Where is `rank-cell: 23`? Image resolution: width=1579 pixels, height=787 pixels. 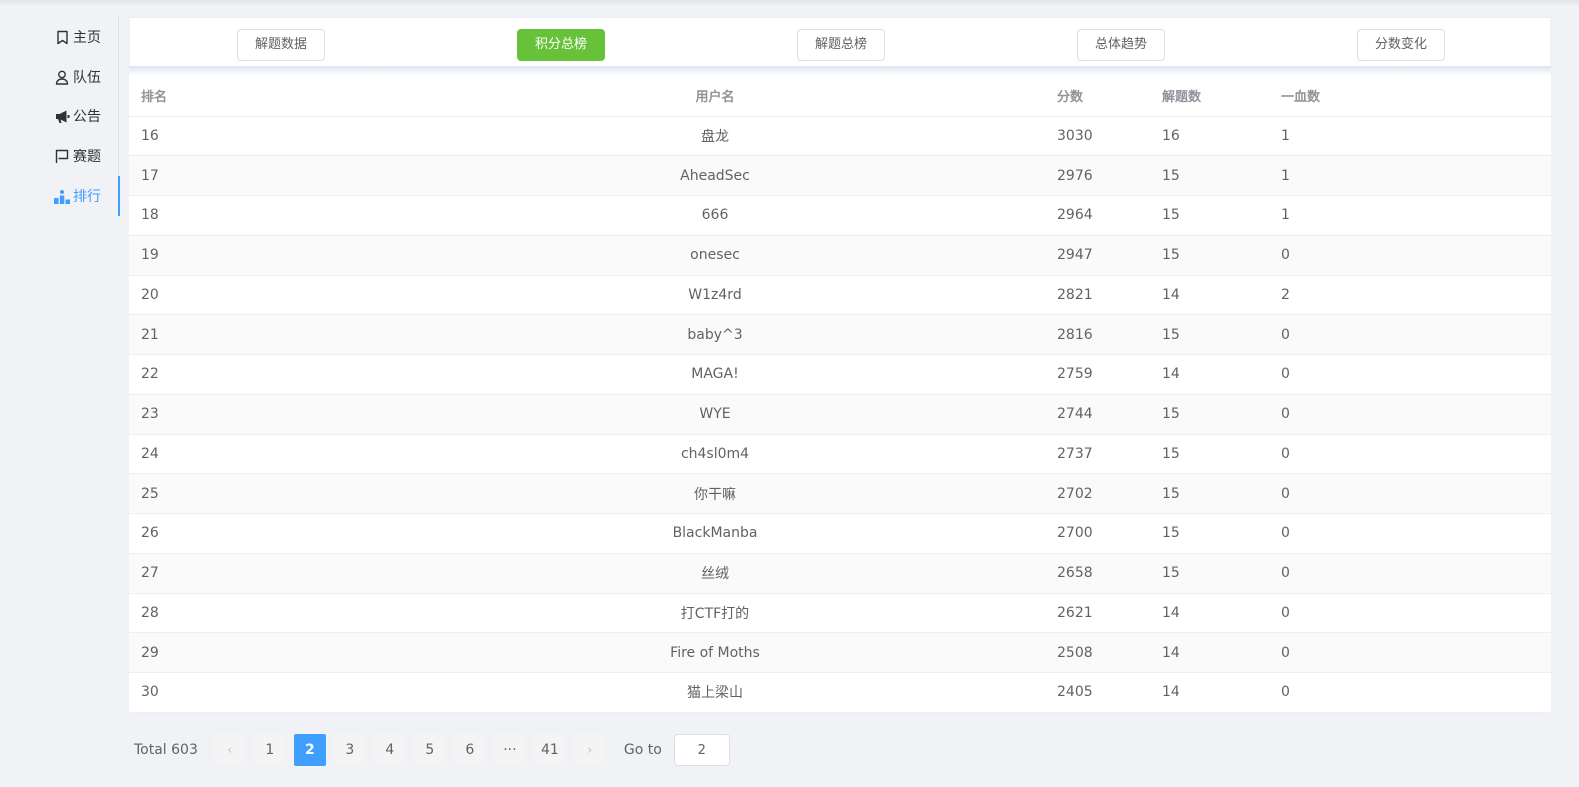
rank-cell: 23 is located at coordinates (257, 414).